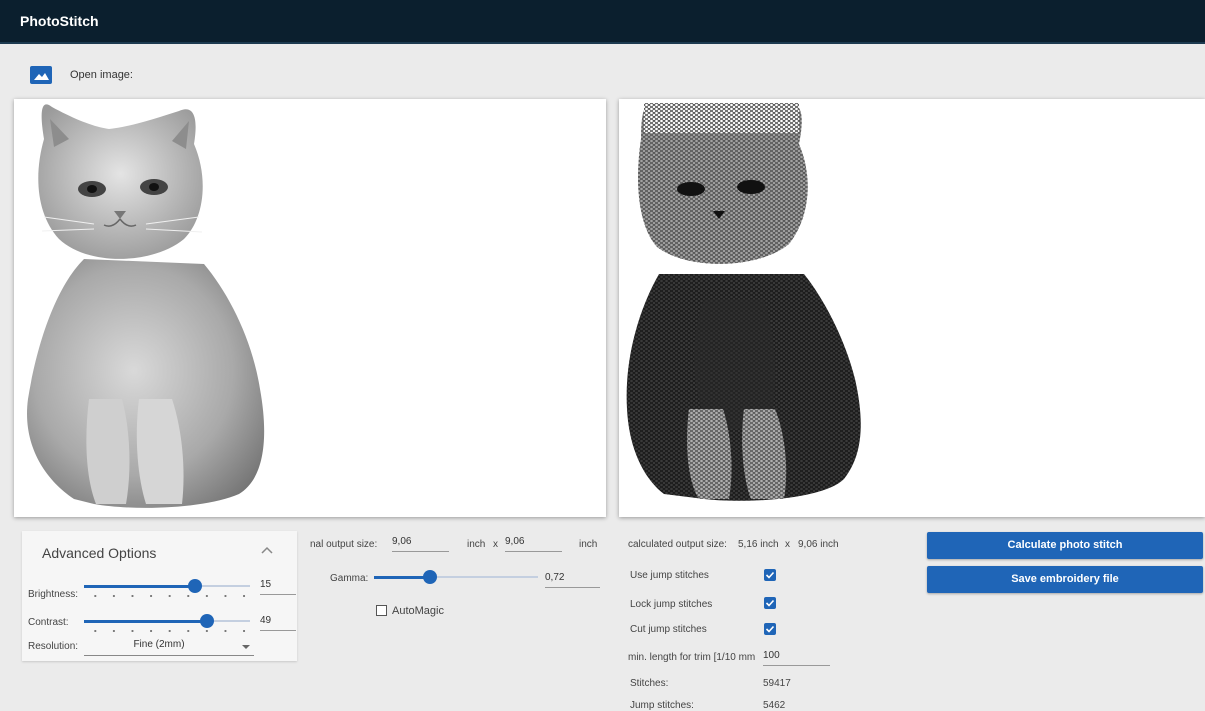  I want to click on contrast-slider-thumb, so click(206, 621).